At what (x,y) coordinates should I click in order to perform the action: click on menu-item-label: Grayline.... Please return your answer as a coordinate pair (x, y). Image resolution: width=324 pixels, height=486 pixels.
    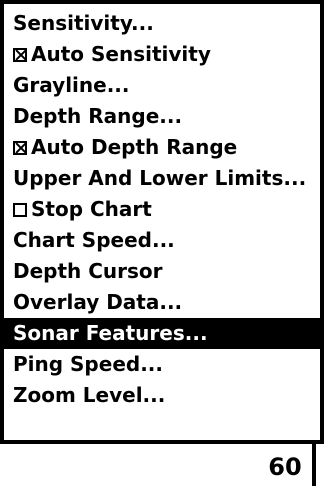
    Looking at the image, I should click on (71, 85).